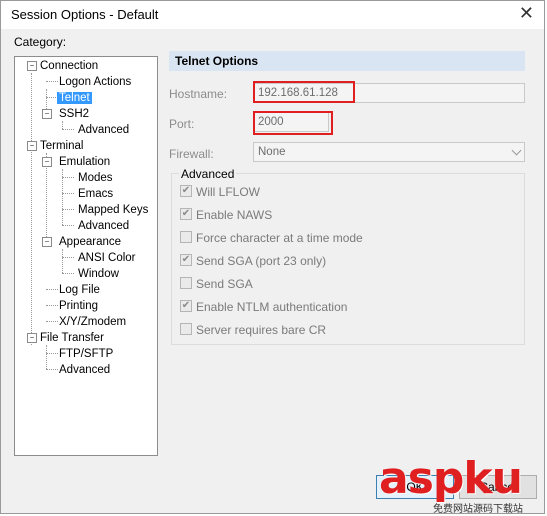  What do you see at coordinates (98, 274) in the screenshot?
I see `tree-item-window: Window` at bounding box center [98, 274].